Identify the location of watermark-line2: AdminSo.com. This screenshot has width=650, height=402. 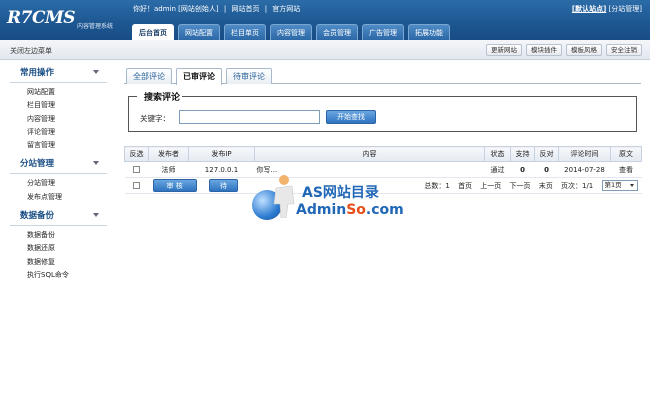
(350, 210).